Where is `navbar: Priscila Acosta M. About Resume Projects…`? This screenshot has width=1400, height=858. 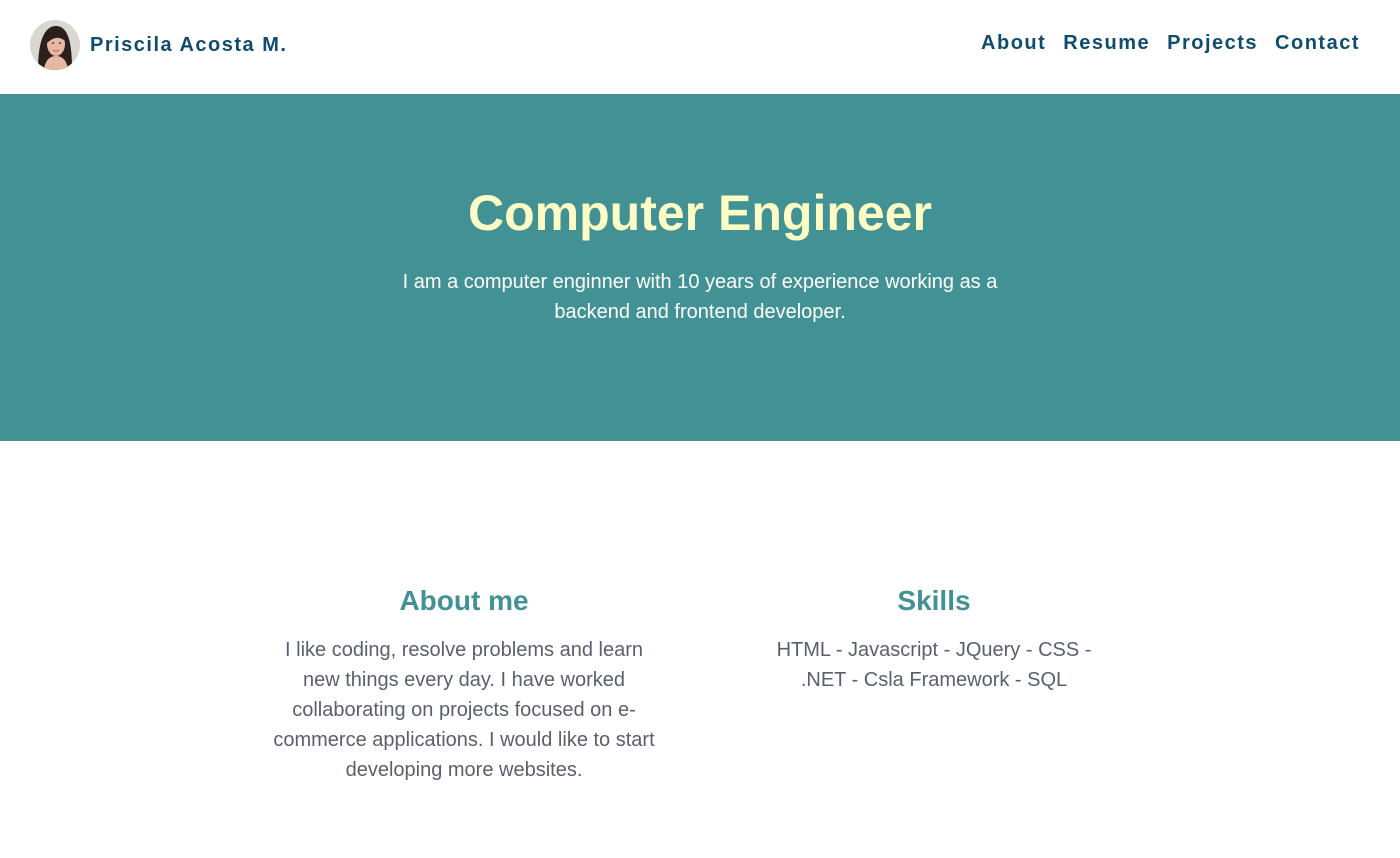 navbar: Priscila Acosta M. About Resume Projects… is located at coordinates (700, 47).